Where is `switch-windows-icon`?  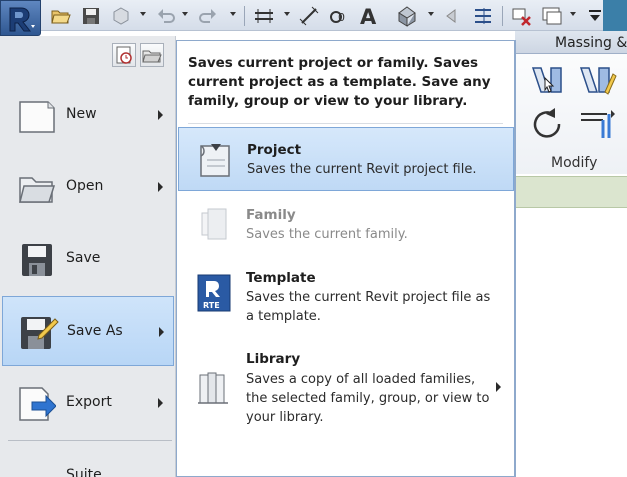 switch-windows-icon is located at coordinates (552, 16).